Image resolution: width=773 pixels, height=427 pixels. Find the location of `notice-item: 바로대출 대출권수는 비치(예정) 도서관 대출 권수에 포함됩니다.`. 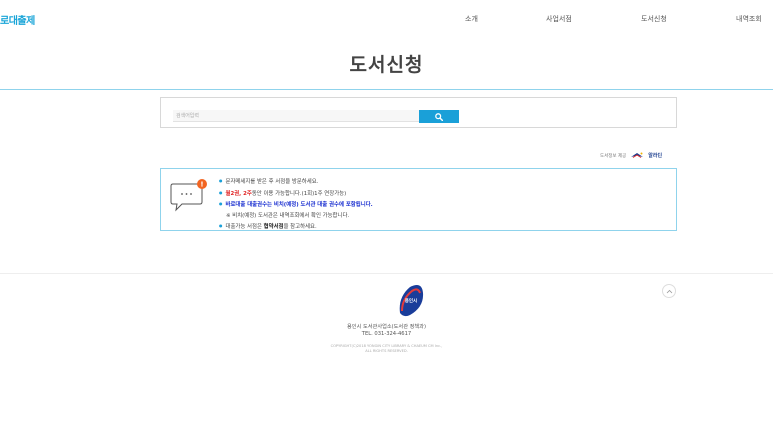

notice-item: 바로대출 대출권수는 비치(예정) 도서관 대출 권수에 포함됩니다. is located at coordinates (296, 205).